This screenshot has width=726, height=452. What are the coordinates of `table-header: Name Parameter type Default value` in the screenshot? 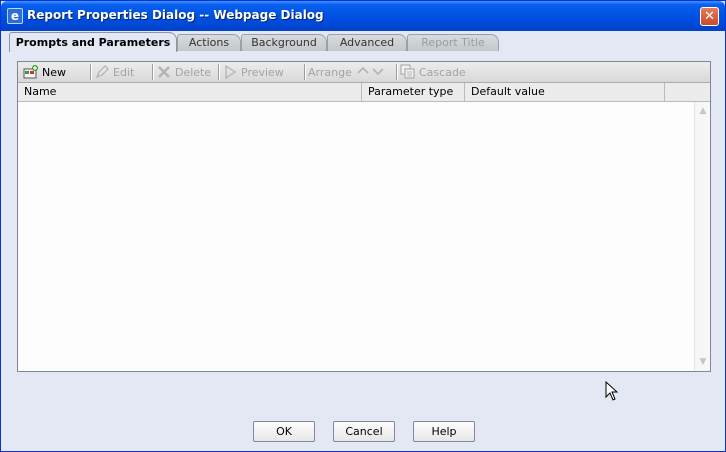 It's located at (364, 92).